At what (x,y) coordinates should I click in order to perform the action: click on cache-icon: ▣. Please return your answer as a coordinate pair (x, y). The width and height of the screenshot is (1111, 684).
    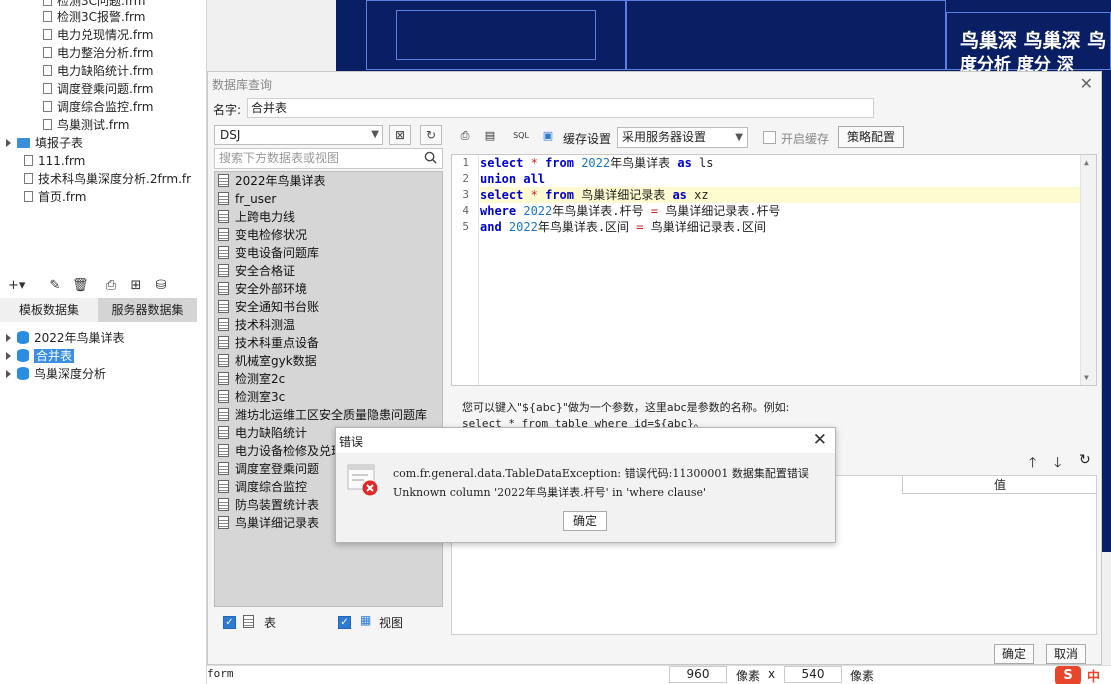
    Looking at the image, I should click on (548, 136).